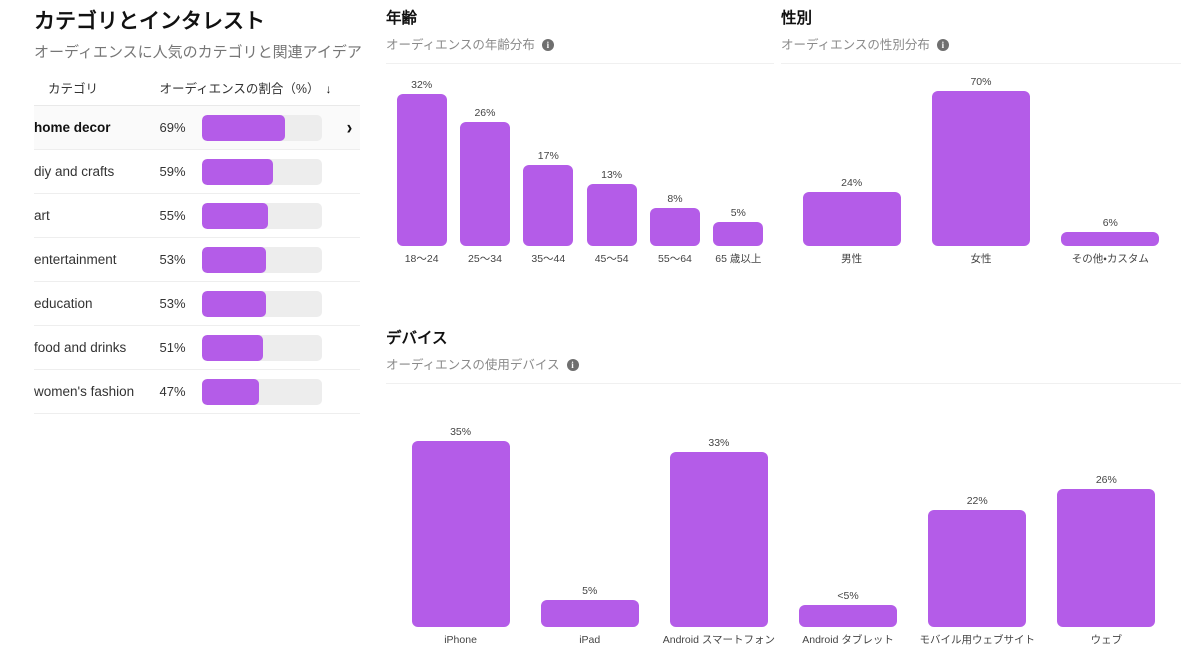 The height and width of the screenshot is (661, 1200). What do you see at coordinates (329, 89) in the screenshot?
I see `sort-descending-icon: ↓` at bounding box center [329, 89].